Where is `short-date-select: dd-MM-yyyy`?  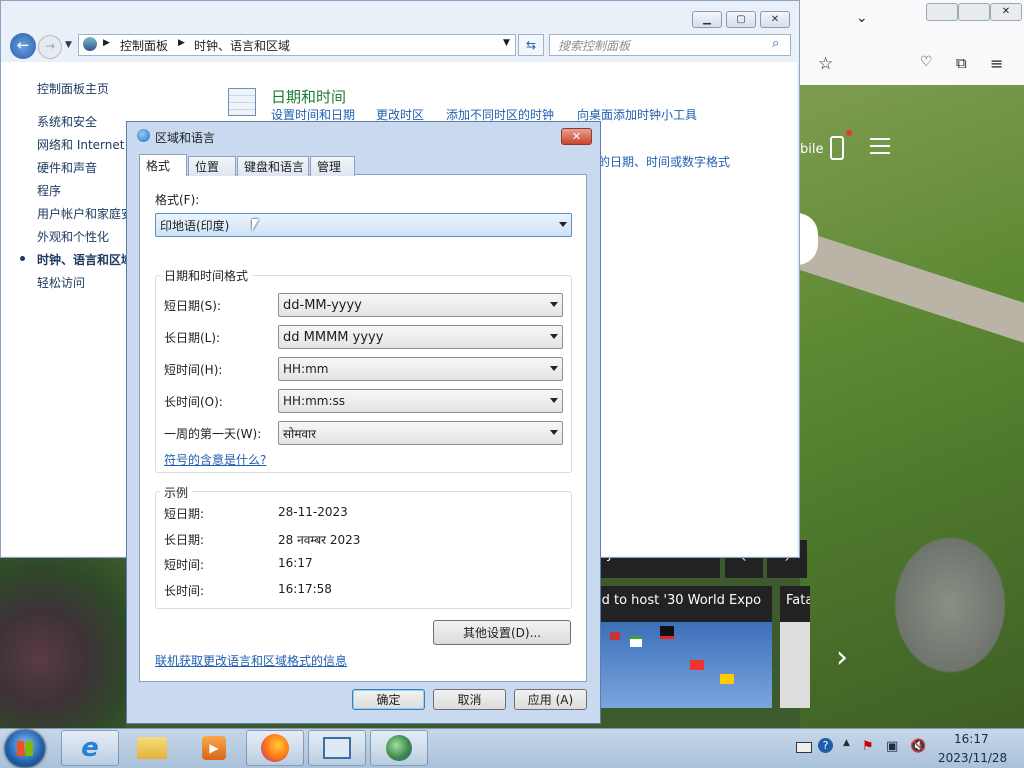
short-date-select: dd-MM-yyyy is located at coordinates (420, 305).